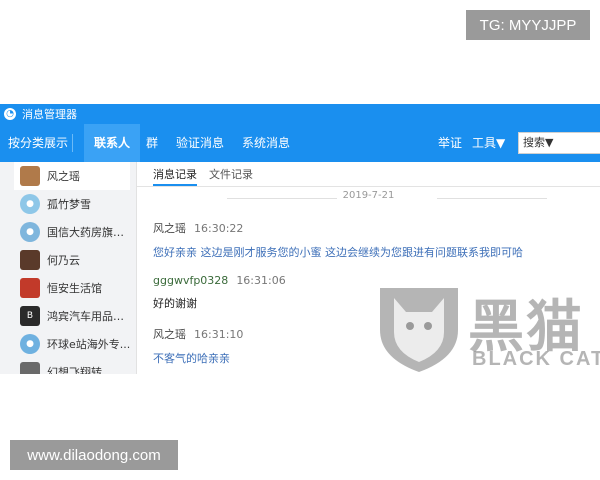 The width and height of the screenshot is (600, 480). Describe the element at coordinates (300, 143) in the screenshot. I see `toolbar: 按分类展示 联系人 群 验证消息 系统消息 举证 工具▼ 搜索▼` at that location.